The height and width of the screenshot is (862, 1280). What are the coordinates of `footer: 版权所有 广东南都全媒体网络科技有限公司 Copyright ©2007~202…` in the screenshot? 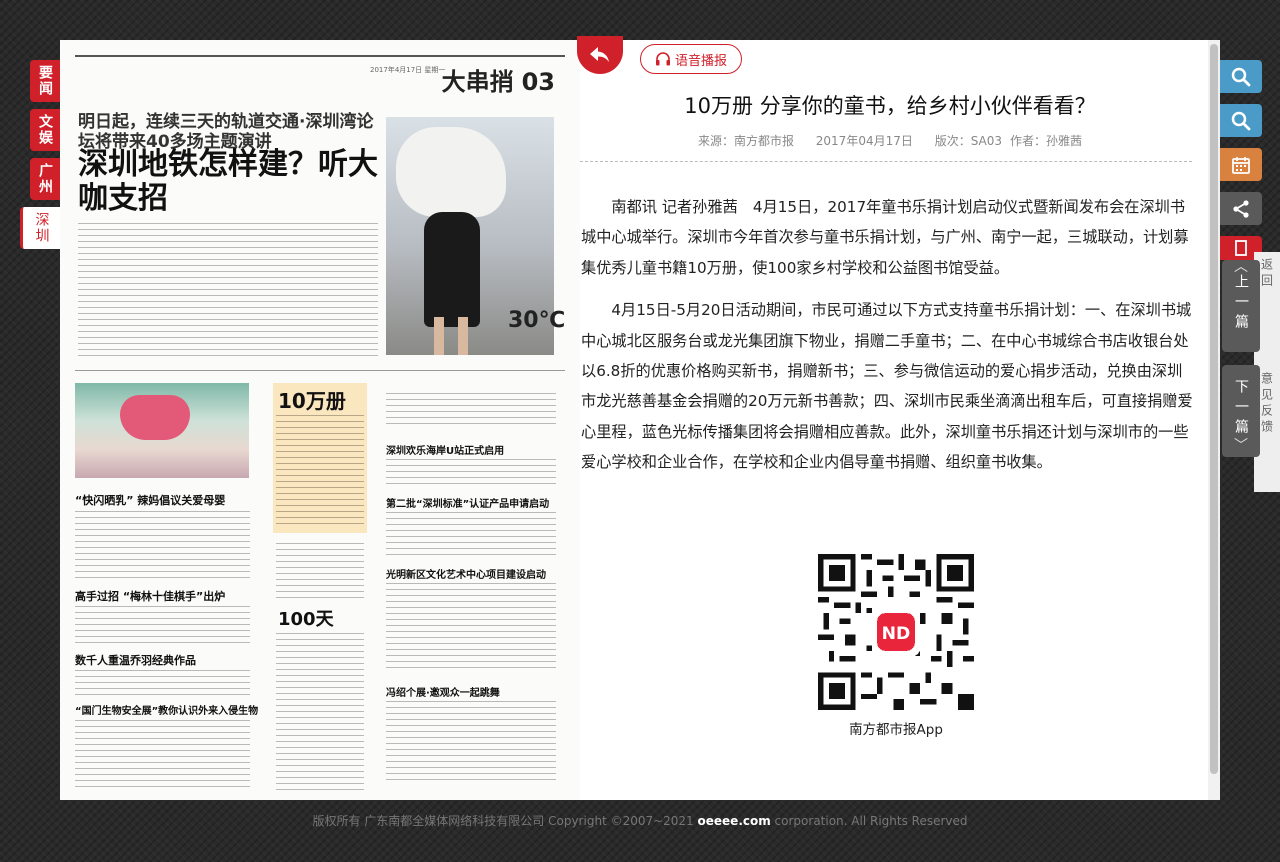 It's located at (640, 820).